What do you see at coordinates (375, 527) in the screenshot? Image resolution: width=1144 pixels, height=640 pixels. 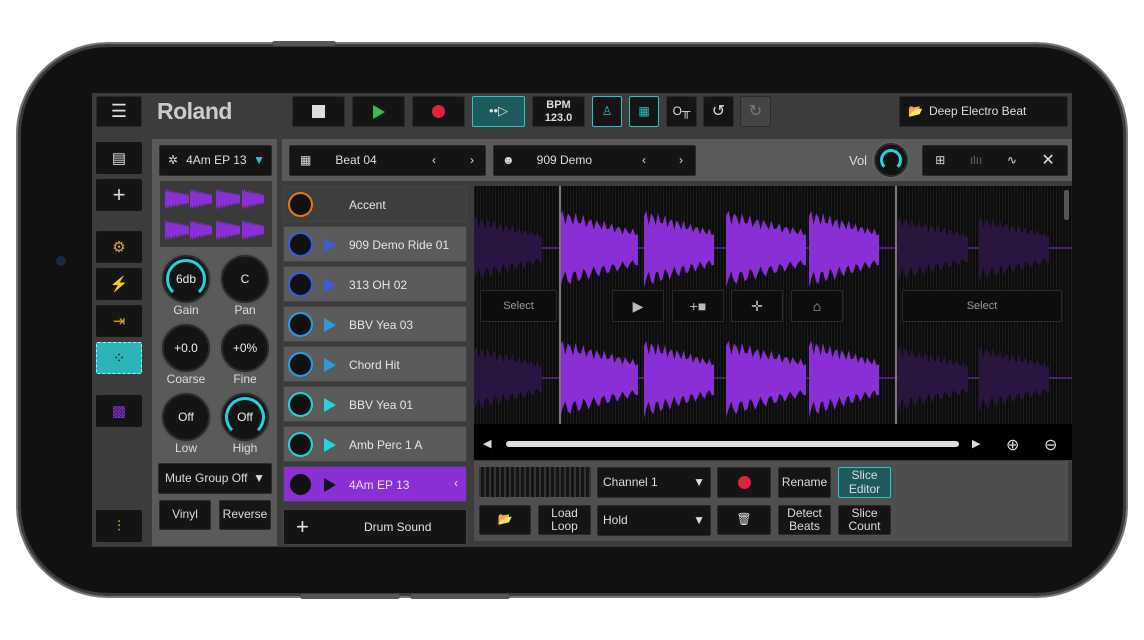 I see `add-drum-sound-button: + Drum Sound` at bounding box center [375, 527].